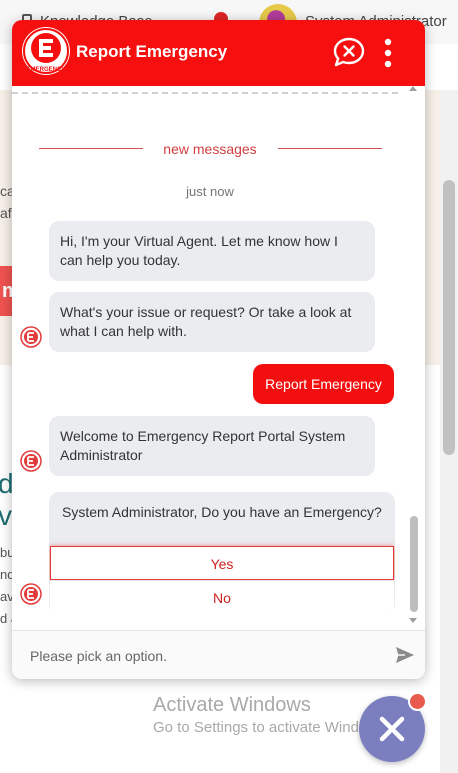 The image size is (458, 773). Describe the element at coordinates (222, 597) in the screenshot. I see `option-no-button: No` at that location.